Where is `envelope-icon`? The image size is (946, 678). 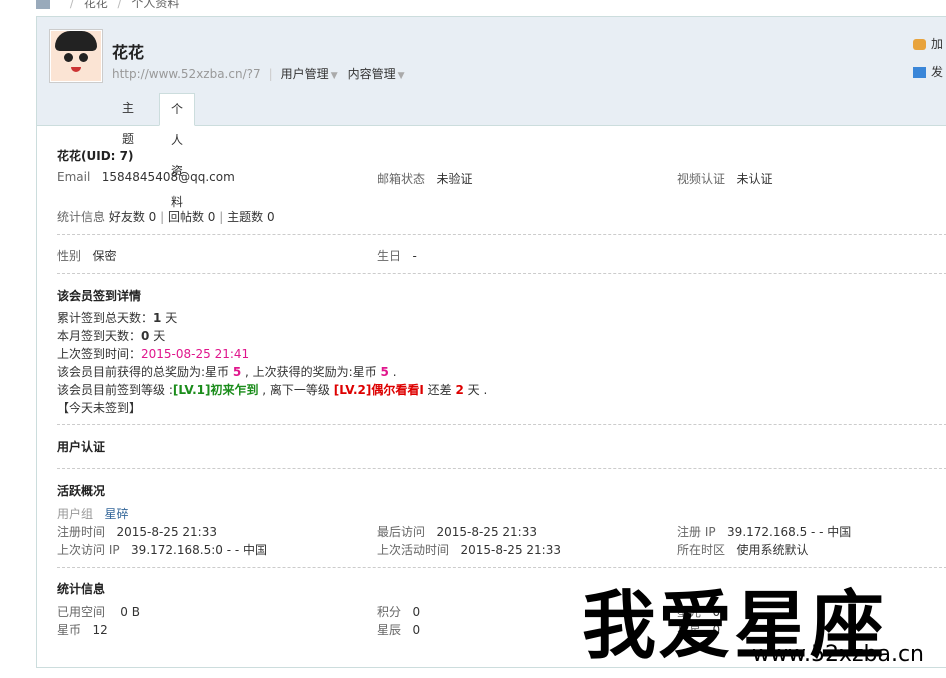
envelope-icon is located at coordinates (919, 72).